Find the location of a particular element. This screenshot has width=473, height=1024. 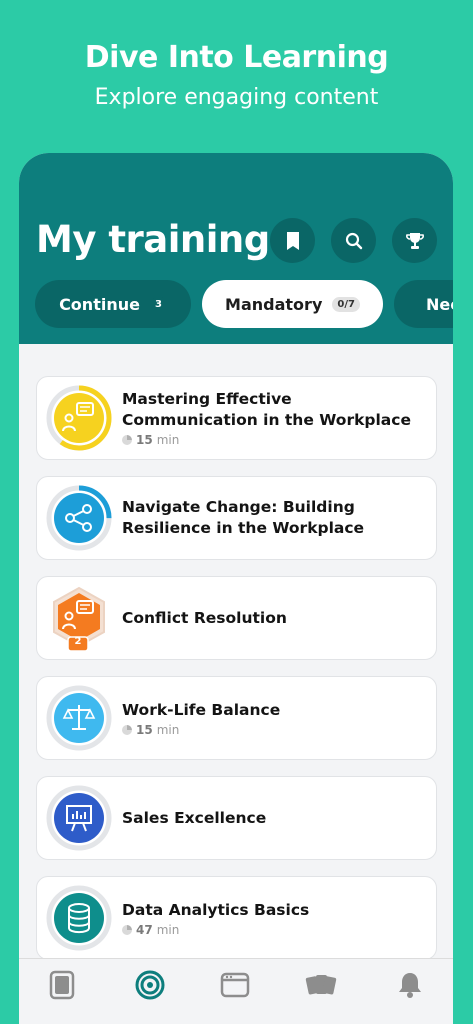

bottom-nav is located at coordinates (236, 991).